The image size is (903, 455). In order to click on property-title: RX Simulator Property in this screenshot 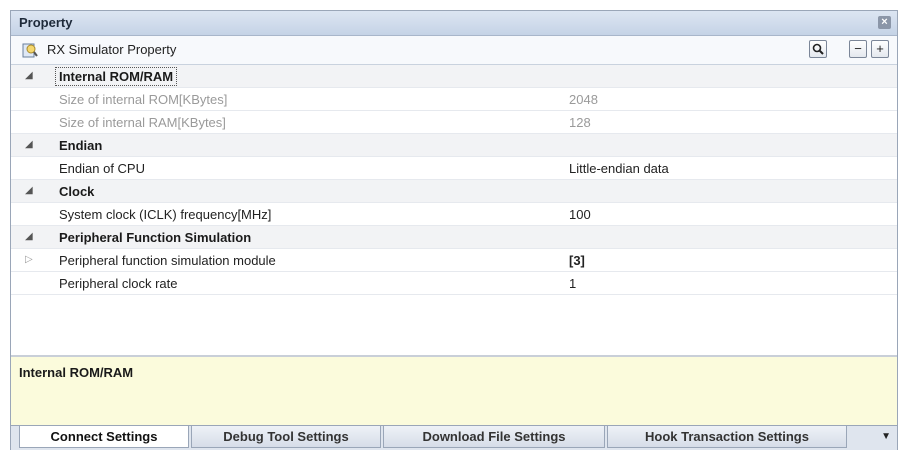, I will do `click(112, 49)`.